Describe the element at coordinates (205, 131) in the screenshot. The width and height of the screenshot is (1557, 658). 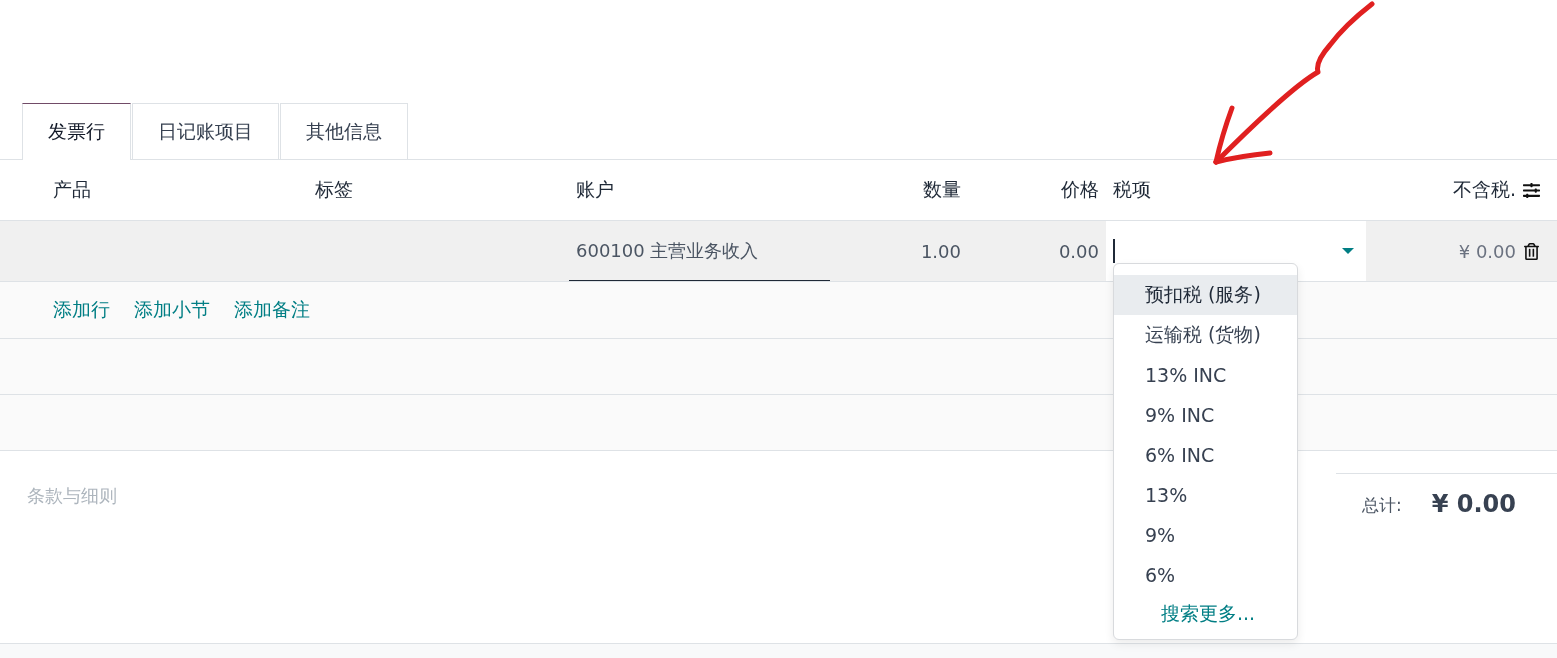
I see `tab: 日记账项目` at that location.